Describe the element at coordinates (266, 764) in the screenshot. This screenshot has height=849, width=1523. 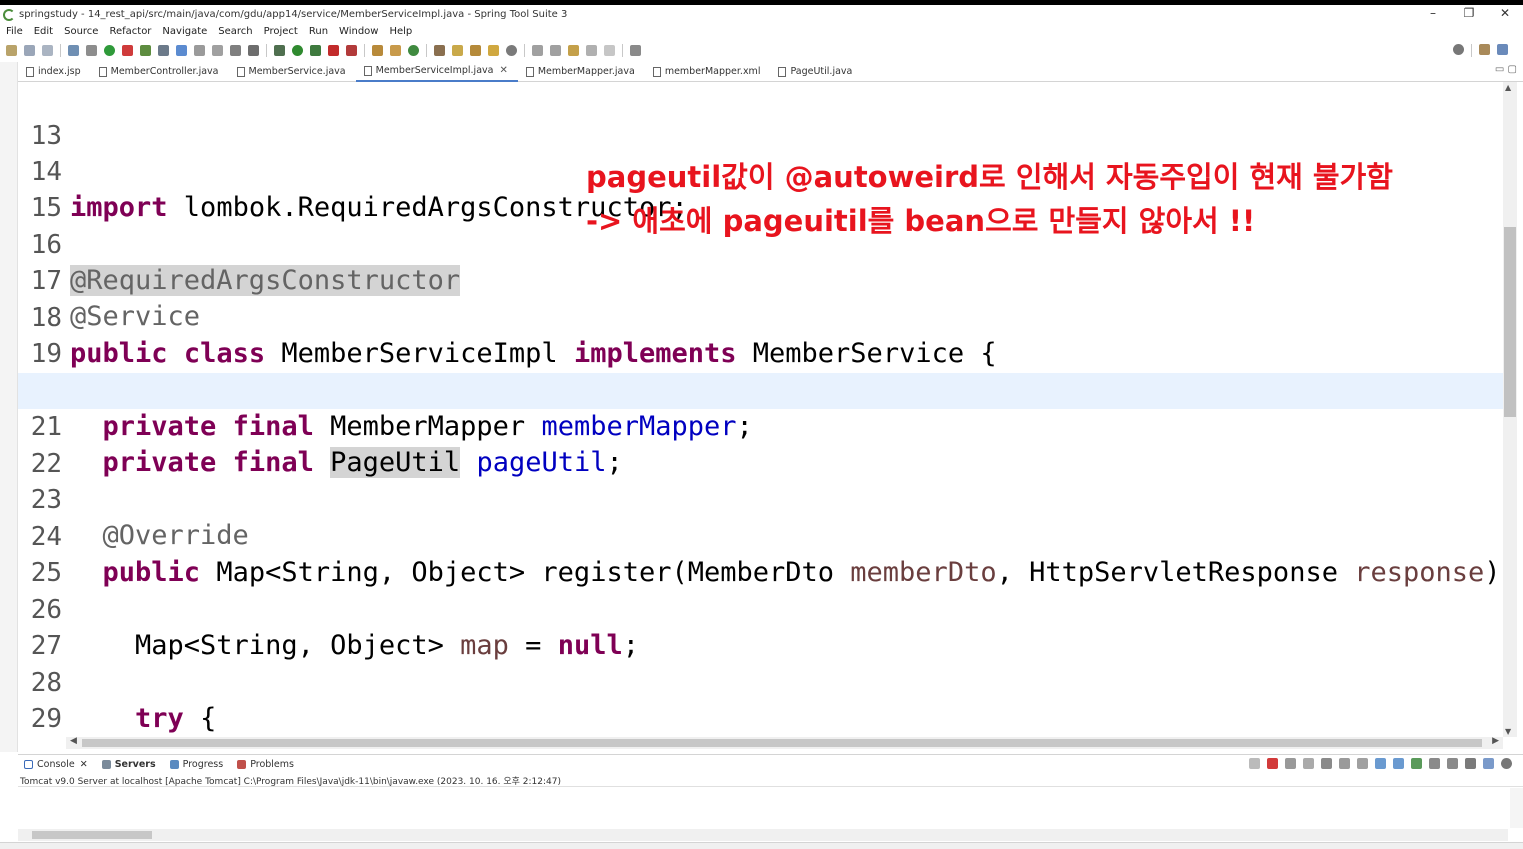
I see `tab-problems: Problems` at that location.